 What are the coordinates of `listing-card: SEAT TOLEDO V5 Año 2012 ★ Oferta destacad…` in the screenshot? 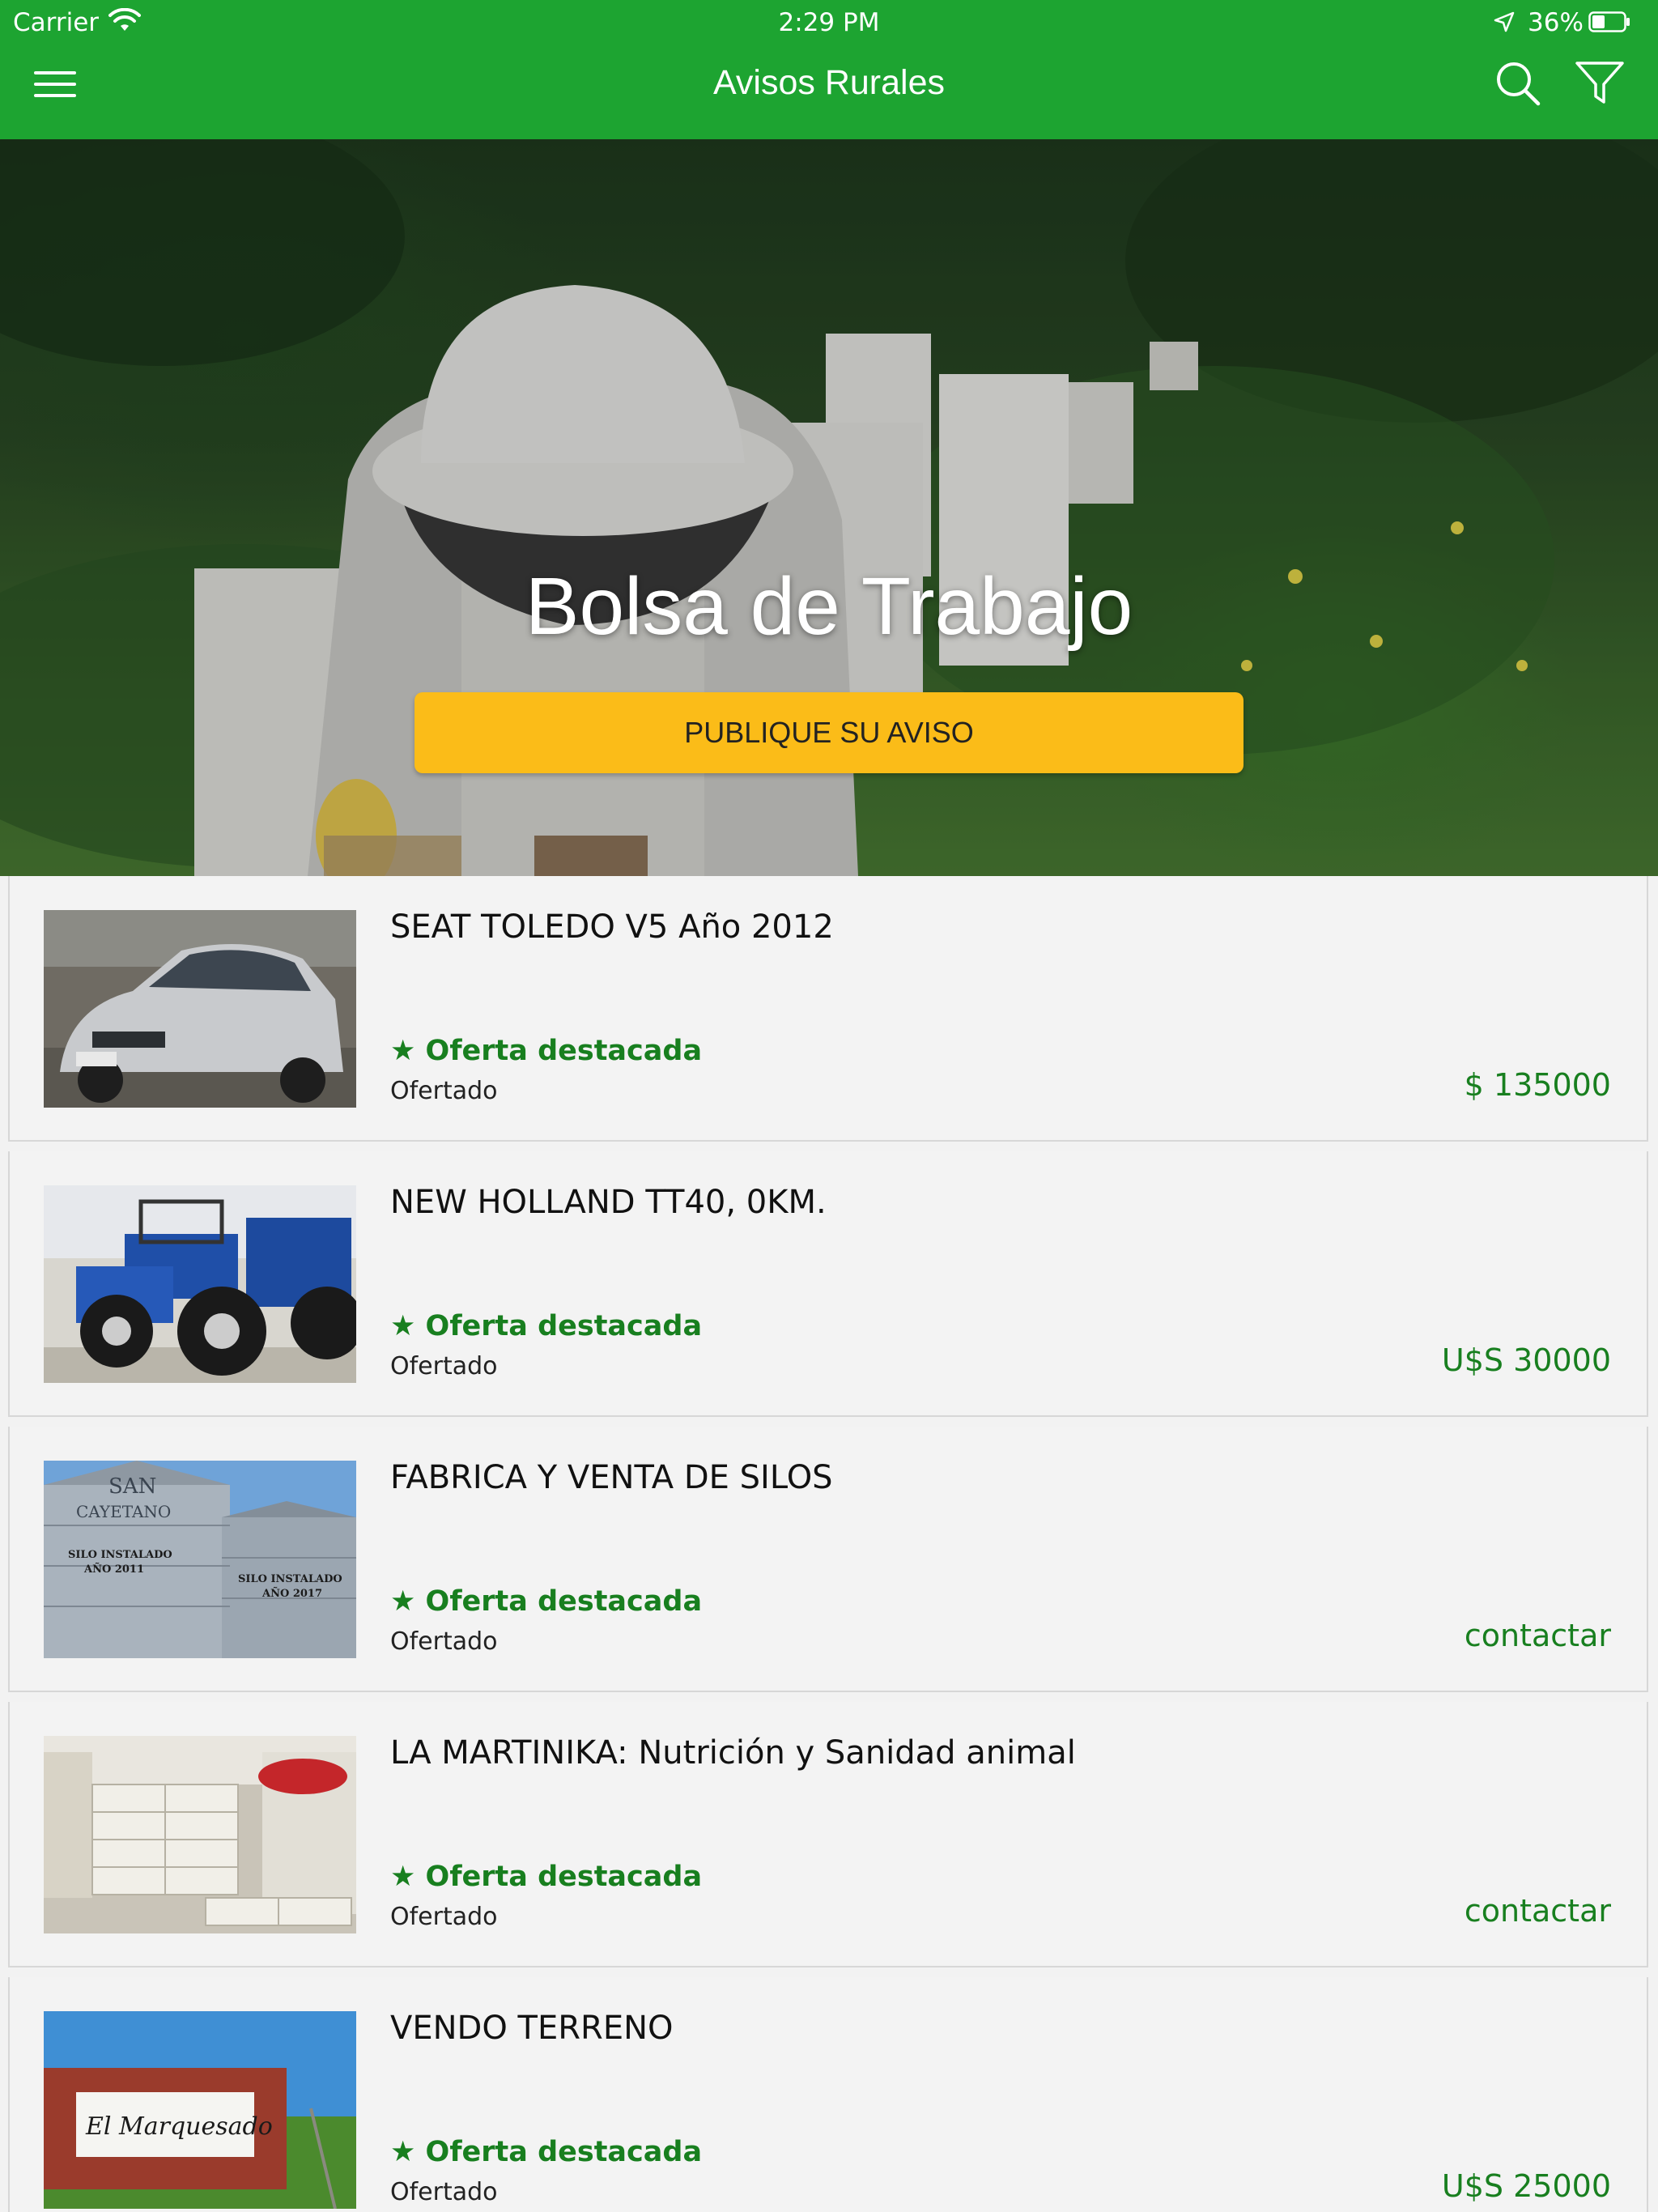 It's located at (828, 1009).